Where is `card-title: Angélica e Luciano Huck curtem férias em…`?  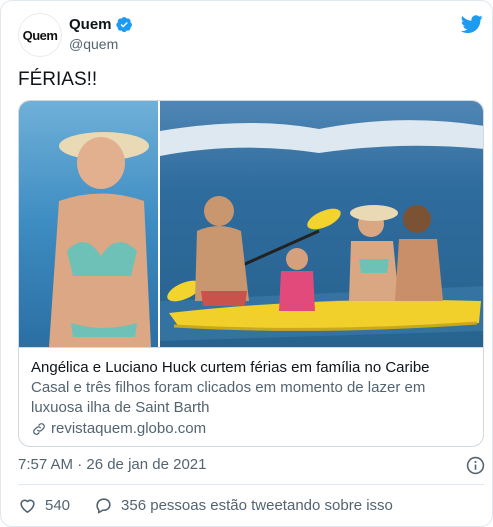 card-title: Angélica e Luciano Huck curtem férias em… is located at coordinates (252, 368).